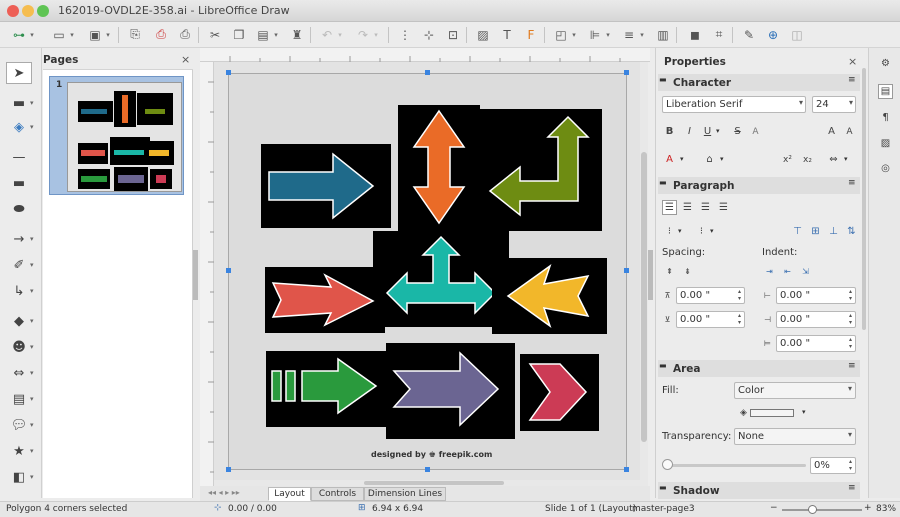 The image size is (900, 517). I want to click on tab-dimension-lines: Dimension Lines, so click(405, 494).